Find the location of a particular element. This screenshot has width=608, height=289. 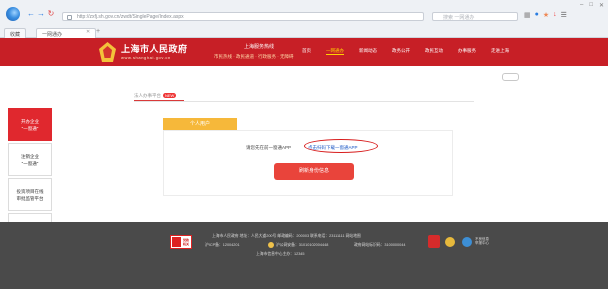

nav-item: 办事服务 is located at coordinates (467, 51).